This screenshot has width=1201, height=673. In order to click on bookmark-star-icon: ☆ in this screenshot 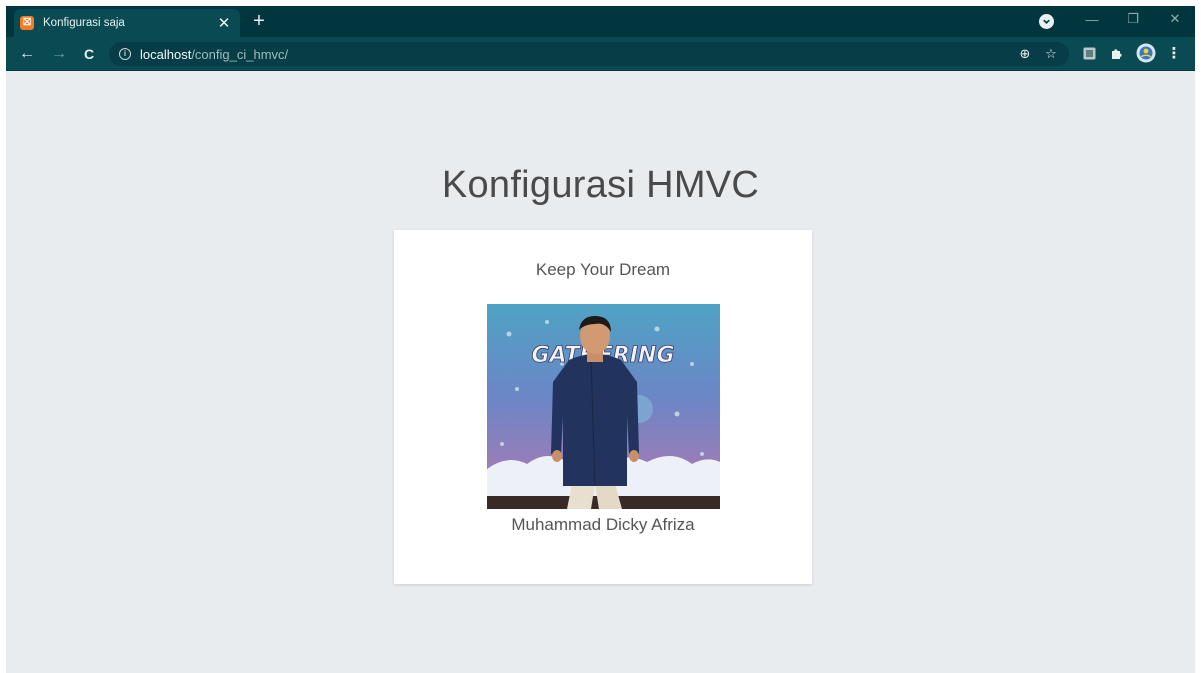, I will do `click(1051, 54)`.